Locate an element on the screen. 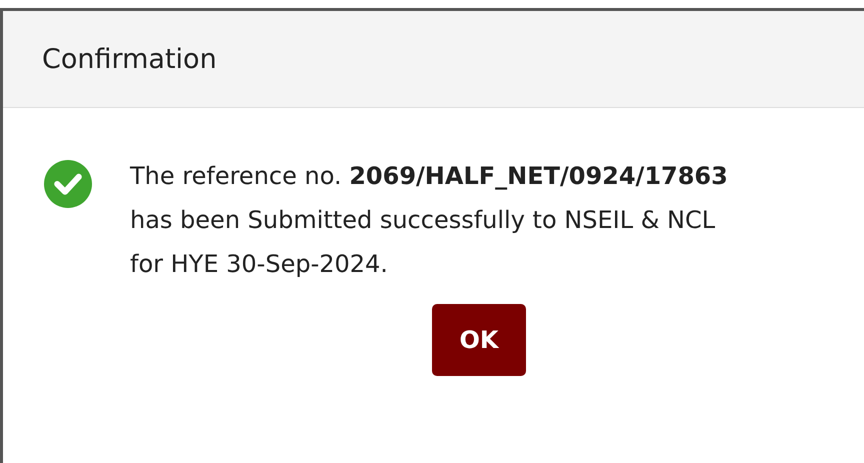 The image size is (864, 463). ok-button: OK is located at coordinates (479, 340).